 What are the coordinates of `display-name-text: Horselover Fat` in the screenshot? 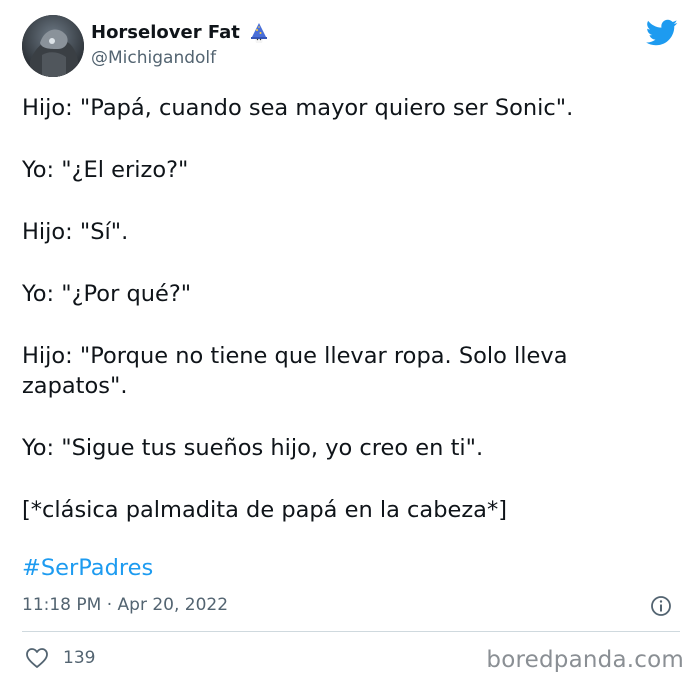 It's located at (165, 32).